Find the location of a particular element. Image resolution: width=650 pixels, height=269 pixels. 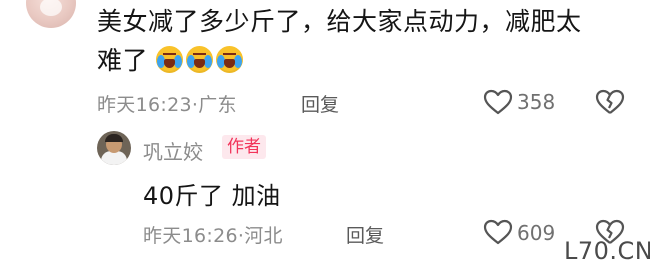

comment-meta: 昨天16:23·广东 is located at coordinates (167, 105).